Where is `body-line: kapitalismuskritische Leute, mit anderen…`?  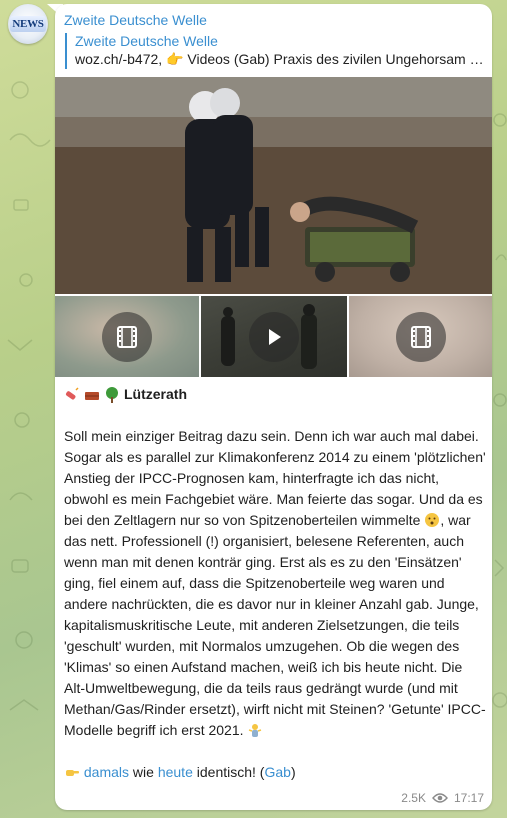
body-line: kapitalismuskritische Leute, mit anderen… is located at coordinates (262, 625).